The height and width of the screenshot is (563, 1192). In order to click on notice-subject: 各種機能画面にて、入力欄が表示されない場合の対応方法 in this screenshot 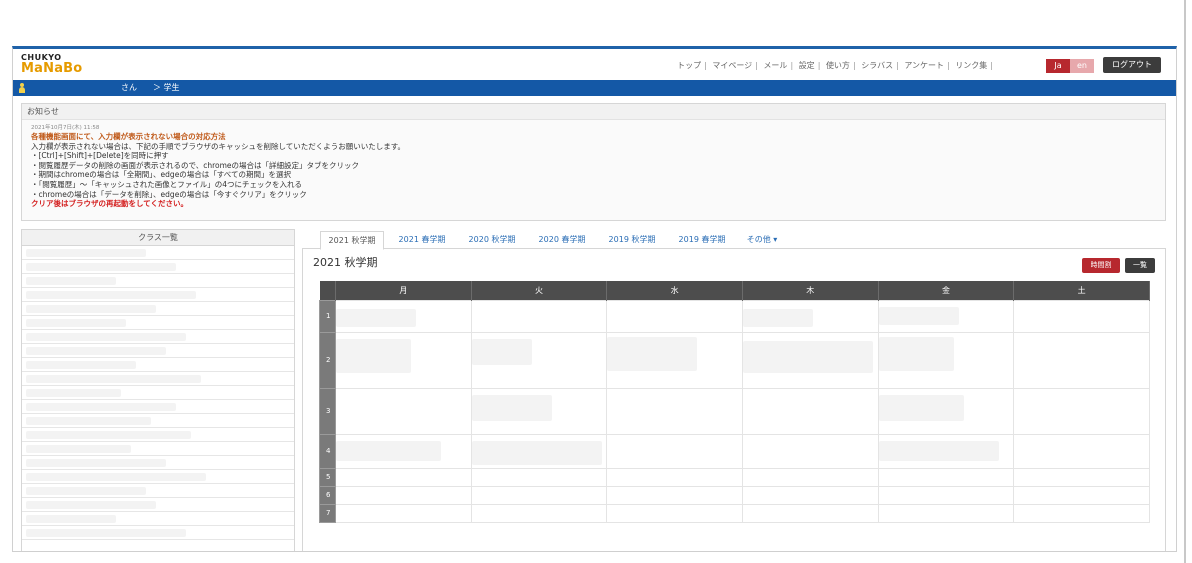, I will do `click(128, 136)`.